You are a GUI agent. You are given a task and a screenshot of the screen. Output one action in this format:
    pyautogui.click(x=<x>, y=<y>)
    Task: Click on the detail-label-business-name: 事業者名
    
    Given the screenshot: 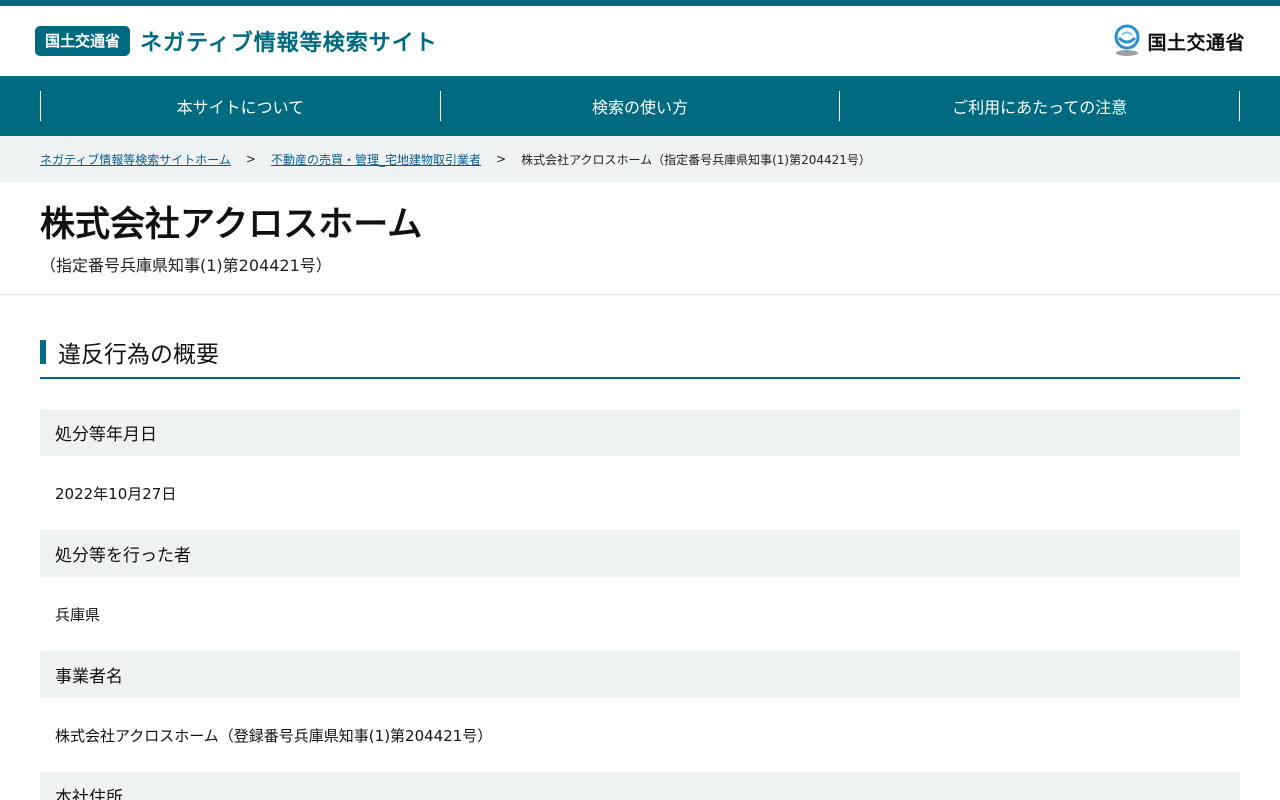 What is the action you would take?
    pyautogui.click(x=640, y=674)
    